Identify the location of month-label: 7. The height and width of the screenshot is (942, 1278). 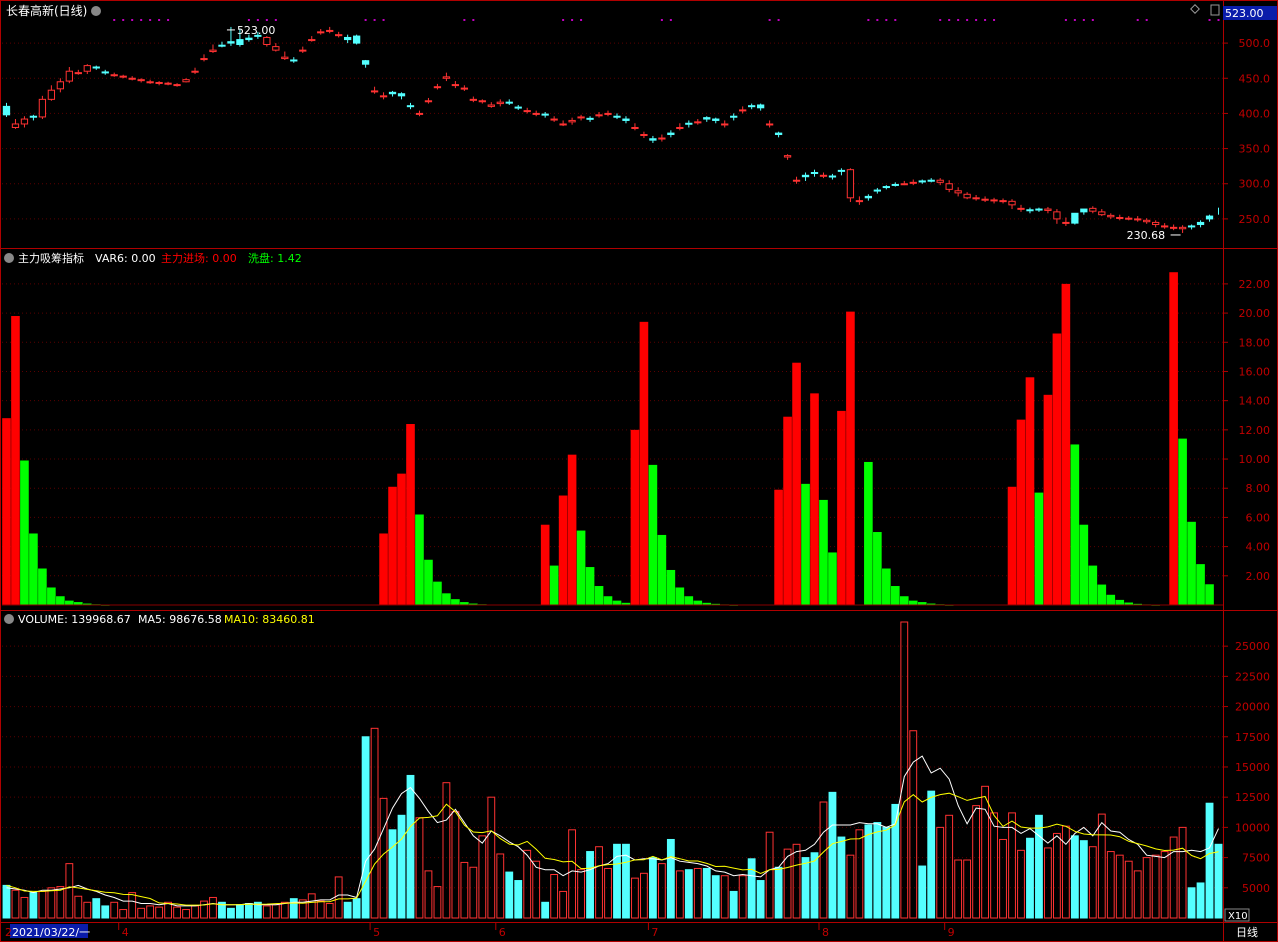
(654, 932).